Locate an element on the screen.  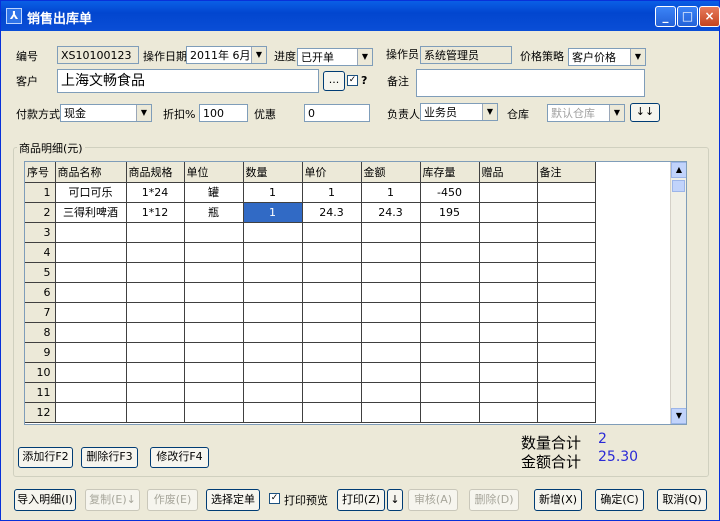
table-row: 9 is located at coordinates (310, 352).